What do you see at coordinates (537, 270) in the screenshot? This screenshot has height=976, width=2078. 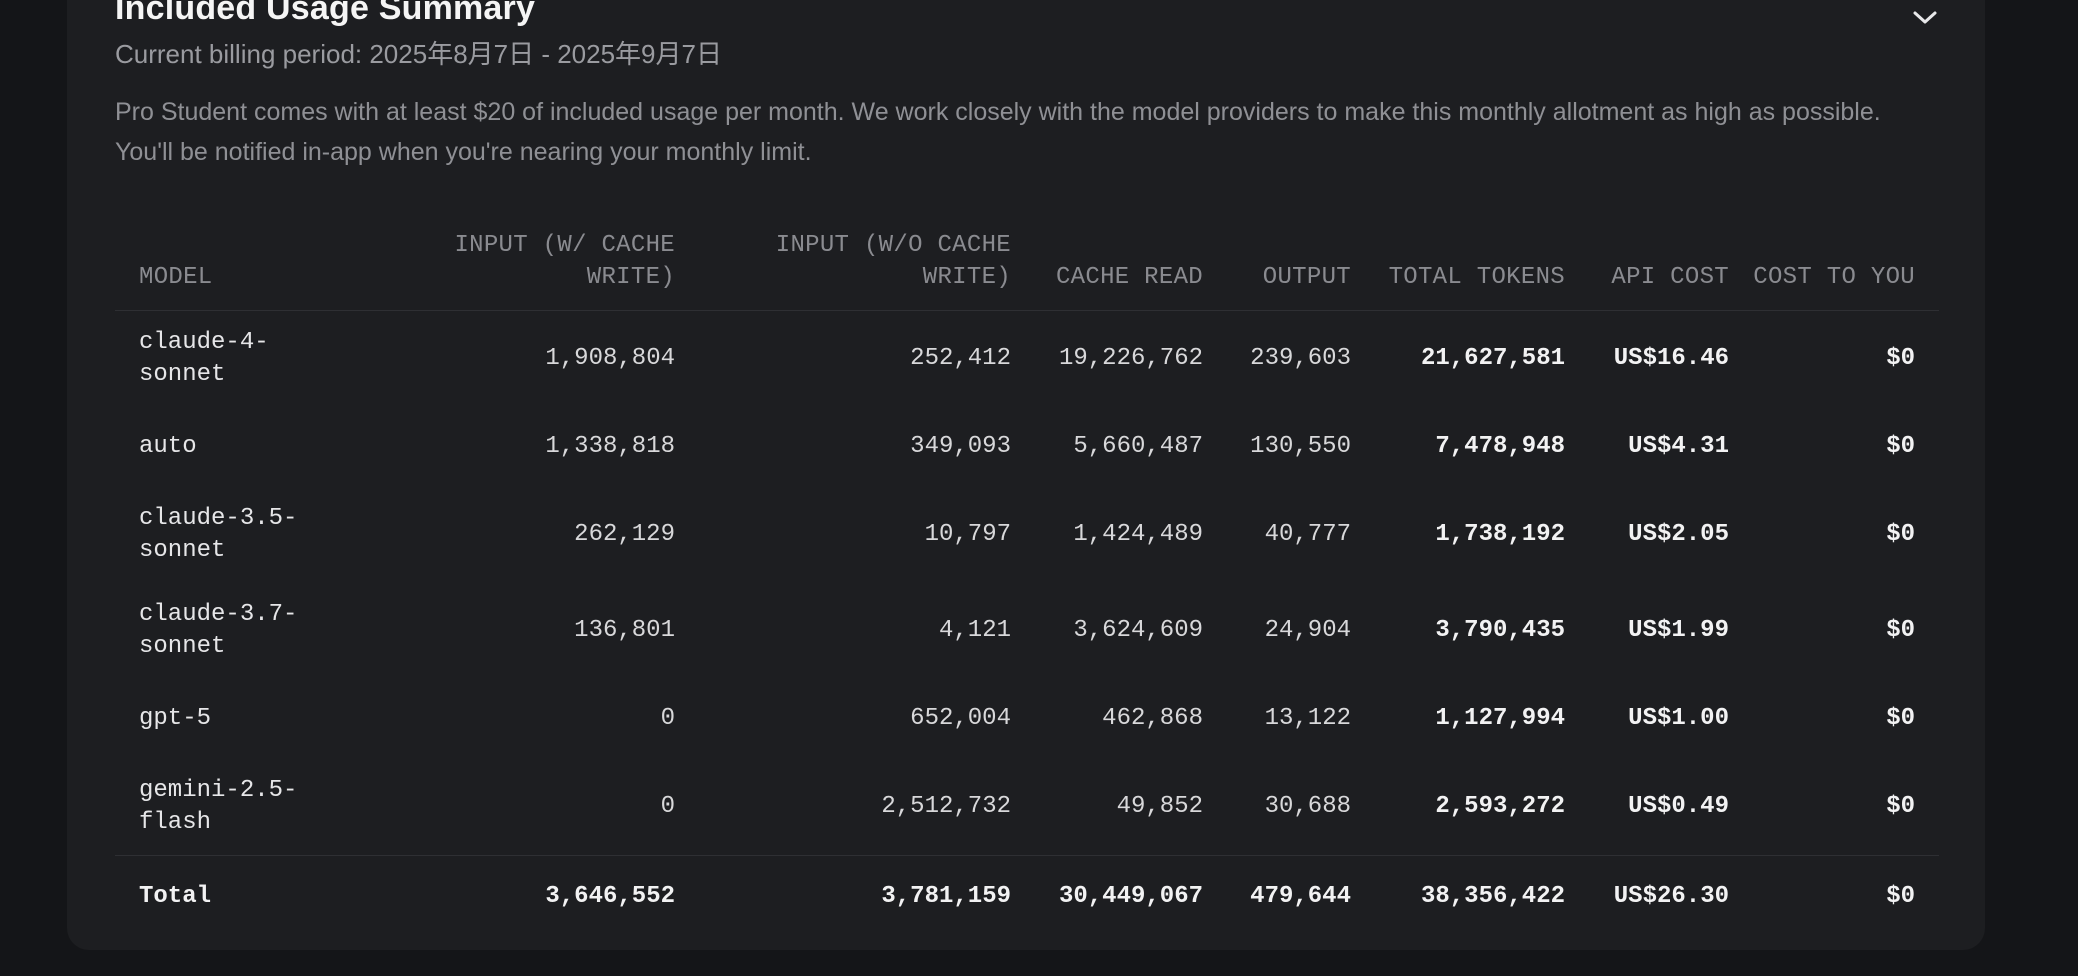 I see `header-input-cache-write: INPUT (W/ CACHE WRITE)` at bounding box center [537, 270].